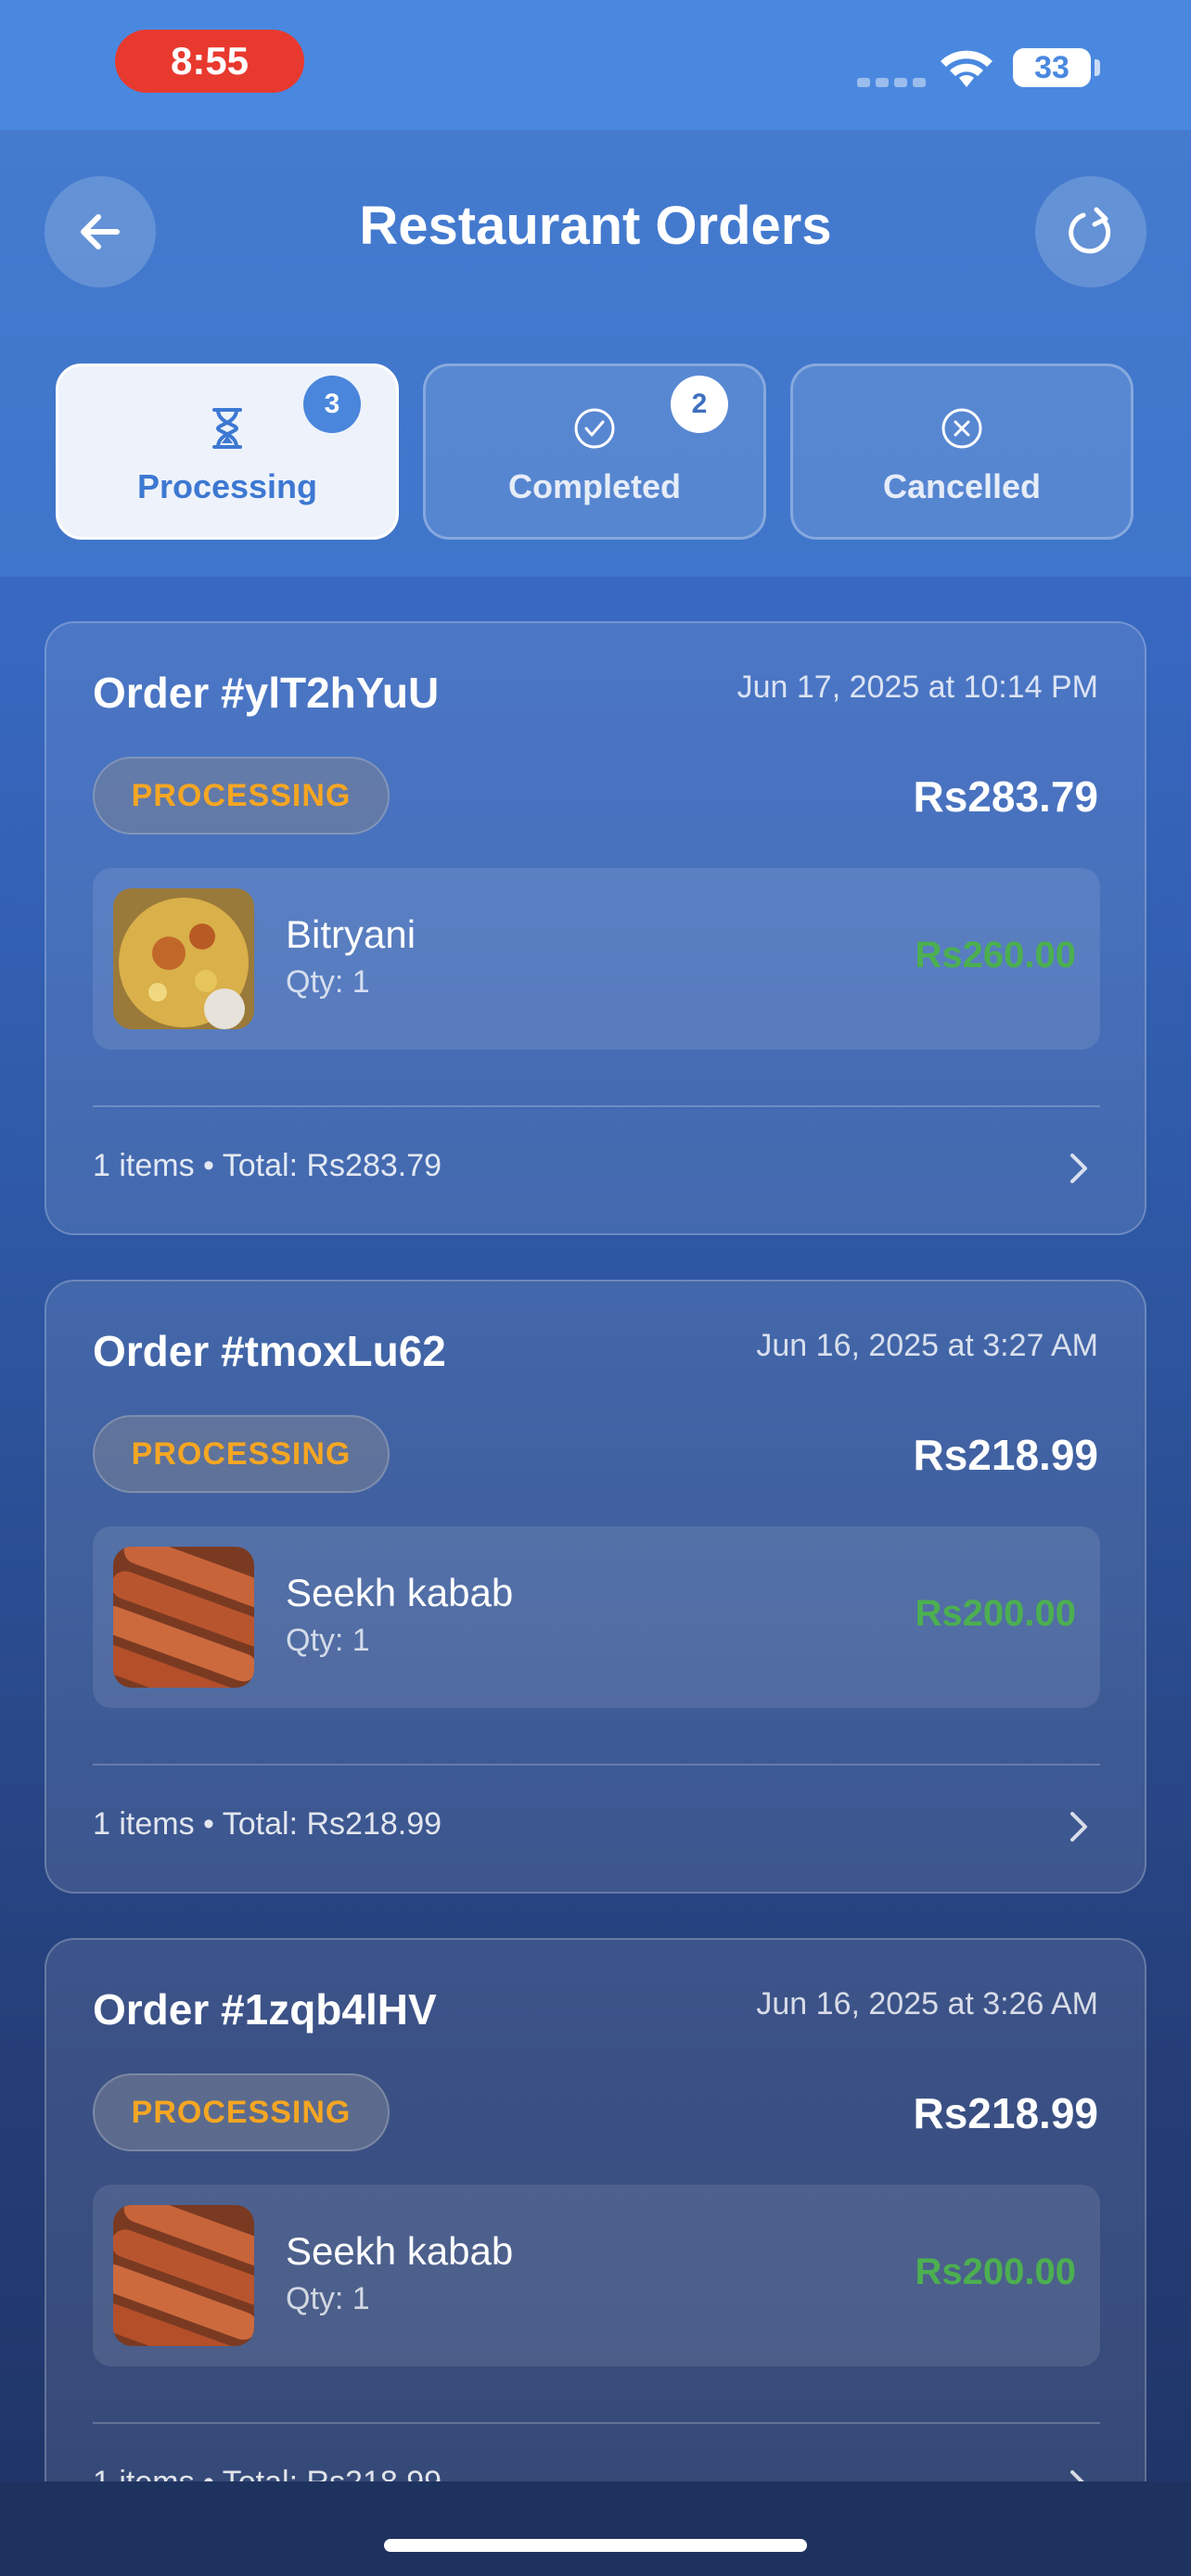  I want to click on wifi-icon, so click(966, 68).